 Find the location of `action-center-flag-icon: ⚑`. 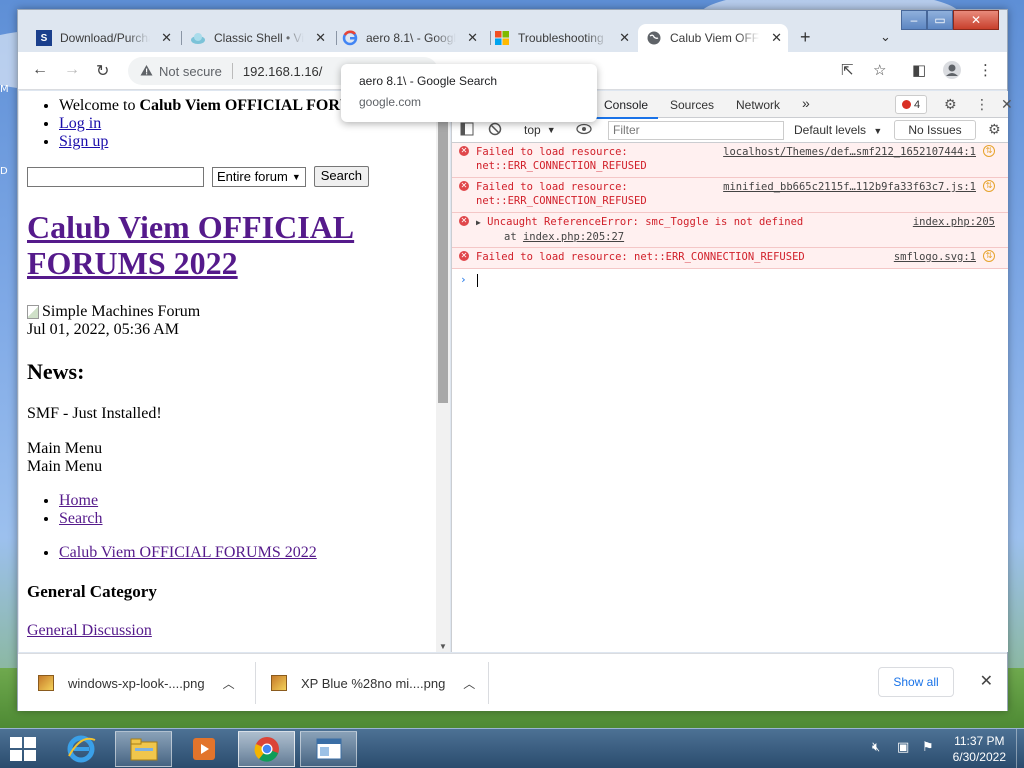

action-center-flag-icon: ⚑ is located at coordinates (928, 747).